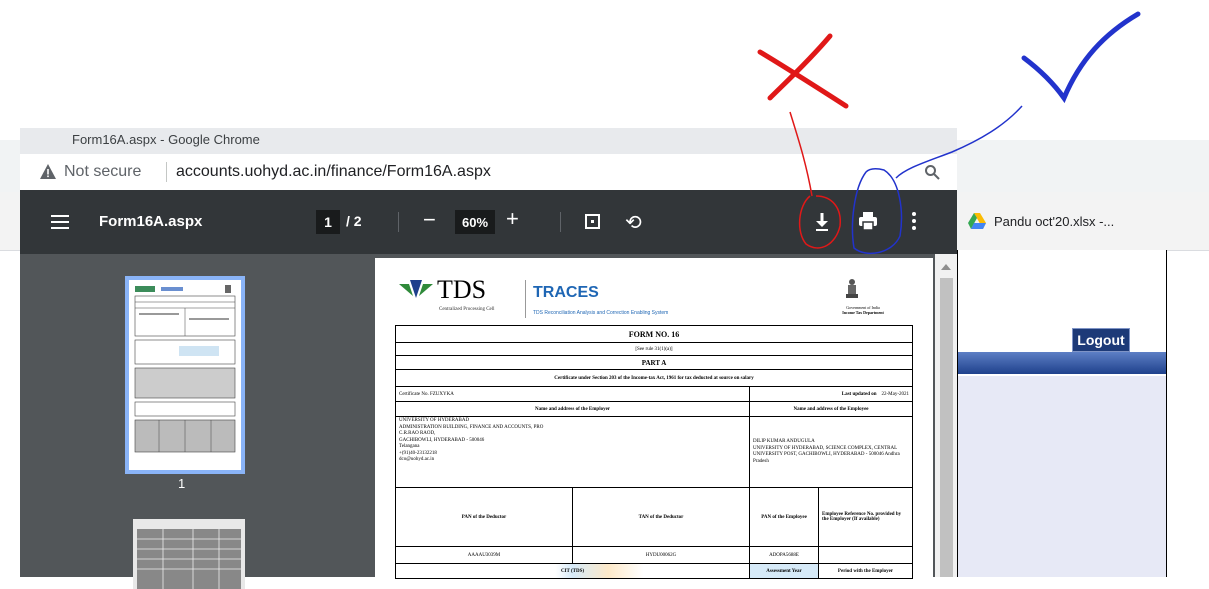 The width and height of the screenshot is (1209, 589). Describe the element at coordinates (484, 555) in the screenshot. I see `pan-deductor-value: AAAAU3039M` at that location.